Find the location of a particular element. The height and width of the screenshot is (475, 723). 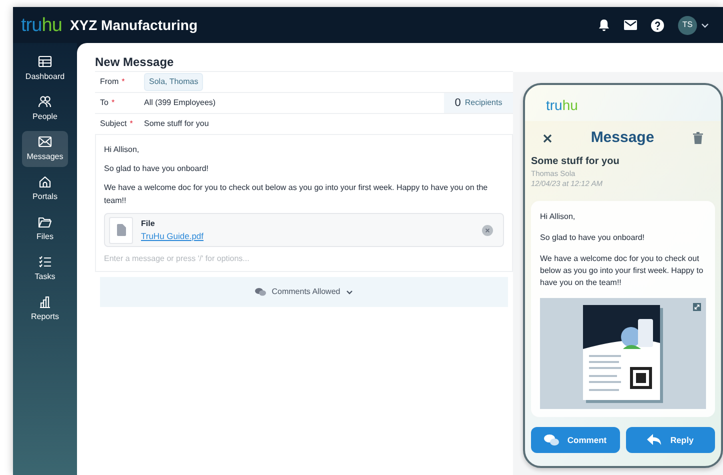

mail-icon is located at coordinates (630, 25).